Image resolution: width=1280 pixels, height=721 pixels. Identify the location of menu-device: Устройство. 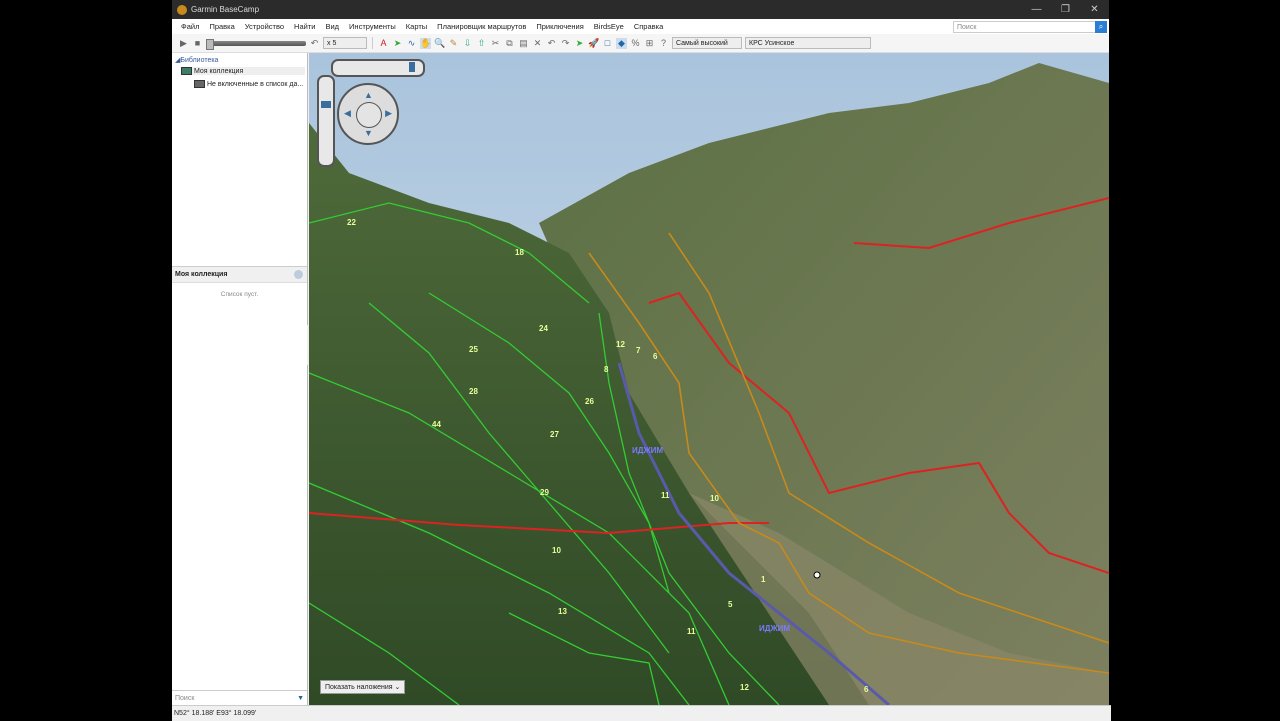
(264, 26).